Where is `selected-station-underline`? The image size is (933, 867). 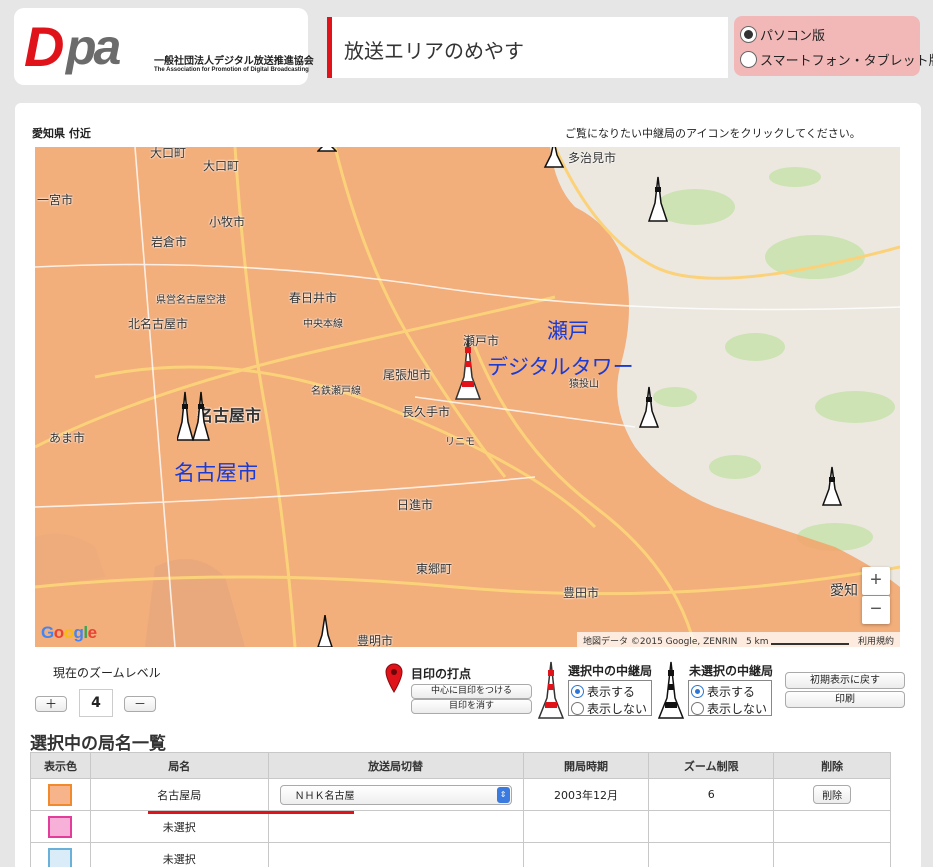
selected-station-underline is located at coordinates (251, 812).